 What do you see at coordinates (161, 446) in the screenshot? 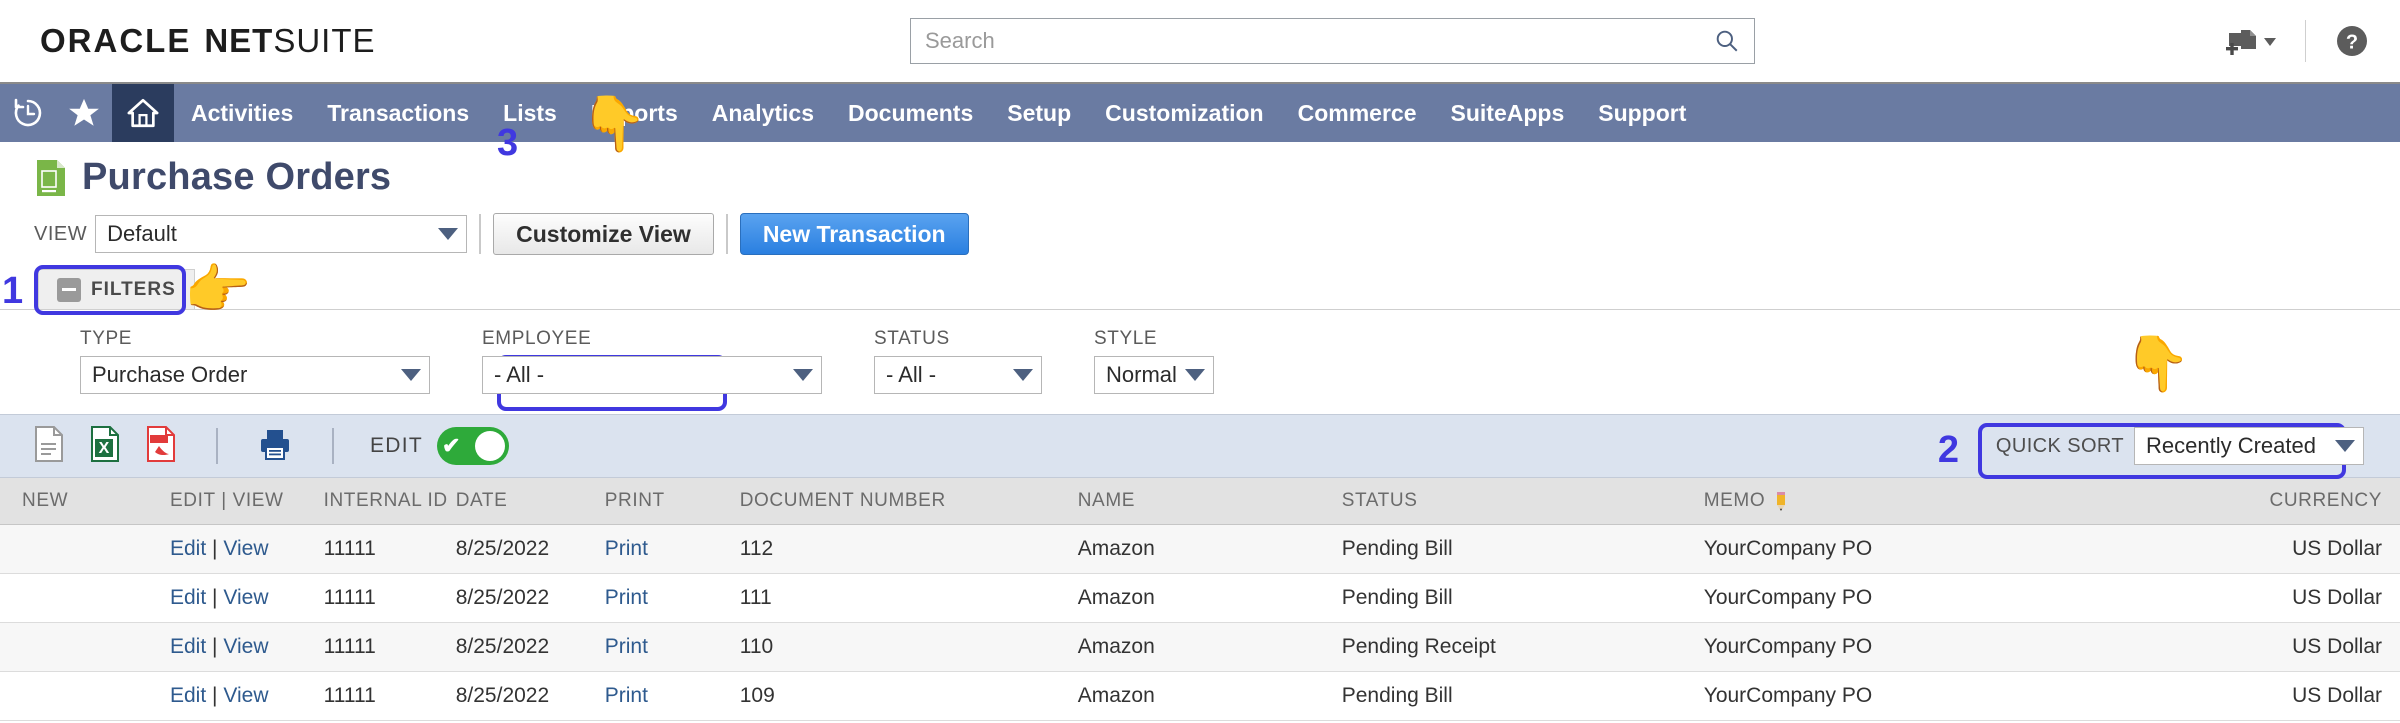
I see `export-pdf-icon` at bounding box center [161, 446].